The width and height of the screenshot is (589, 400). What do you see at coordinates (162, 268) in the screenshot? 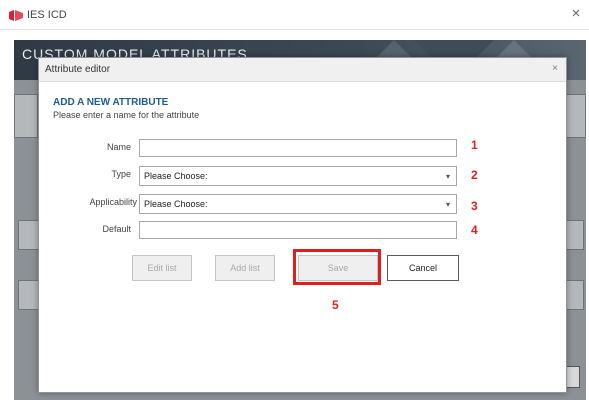
I see `edit-list-button: Edit list` at bounding box center [162, 268].